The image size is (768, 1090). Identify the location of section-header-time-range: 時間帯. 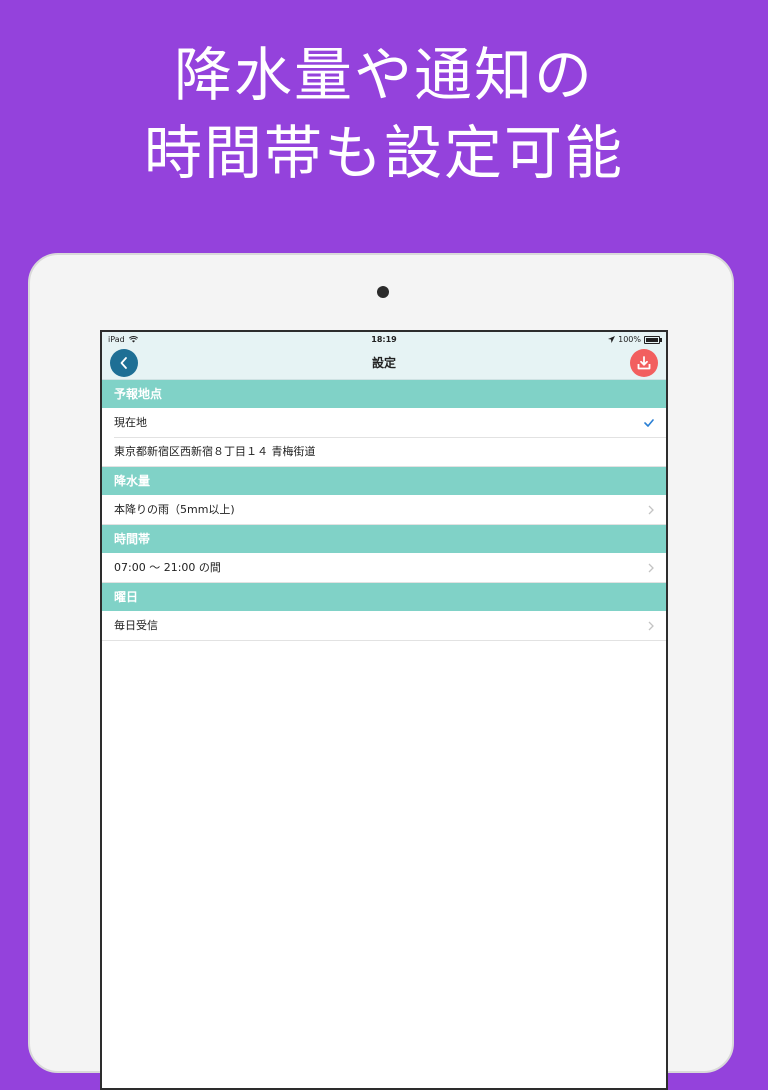
(384, 539).